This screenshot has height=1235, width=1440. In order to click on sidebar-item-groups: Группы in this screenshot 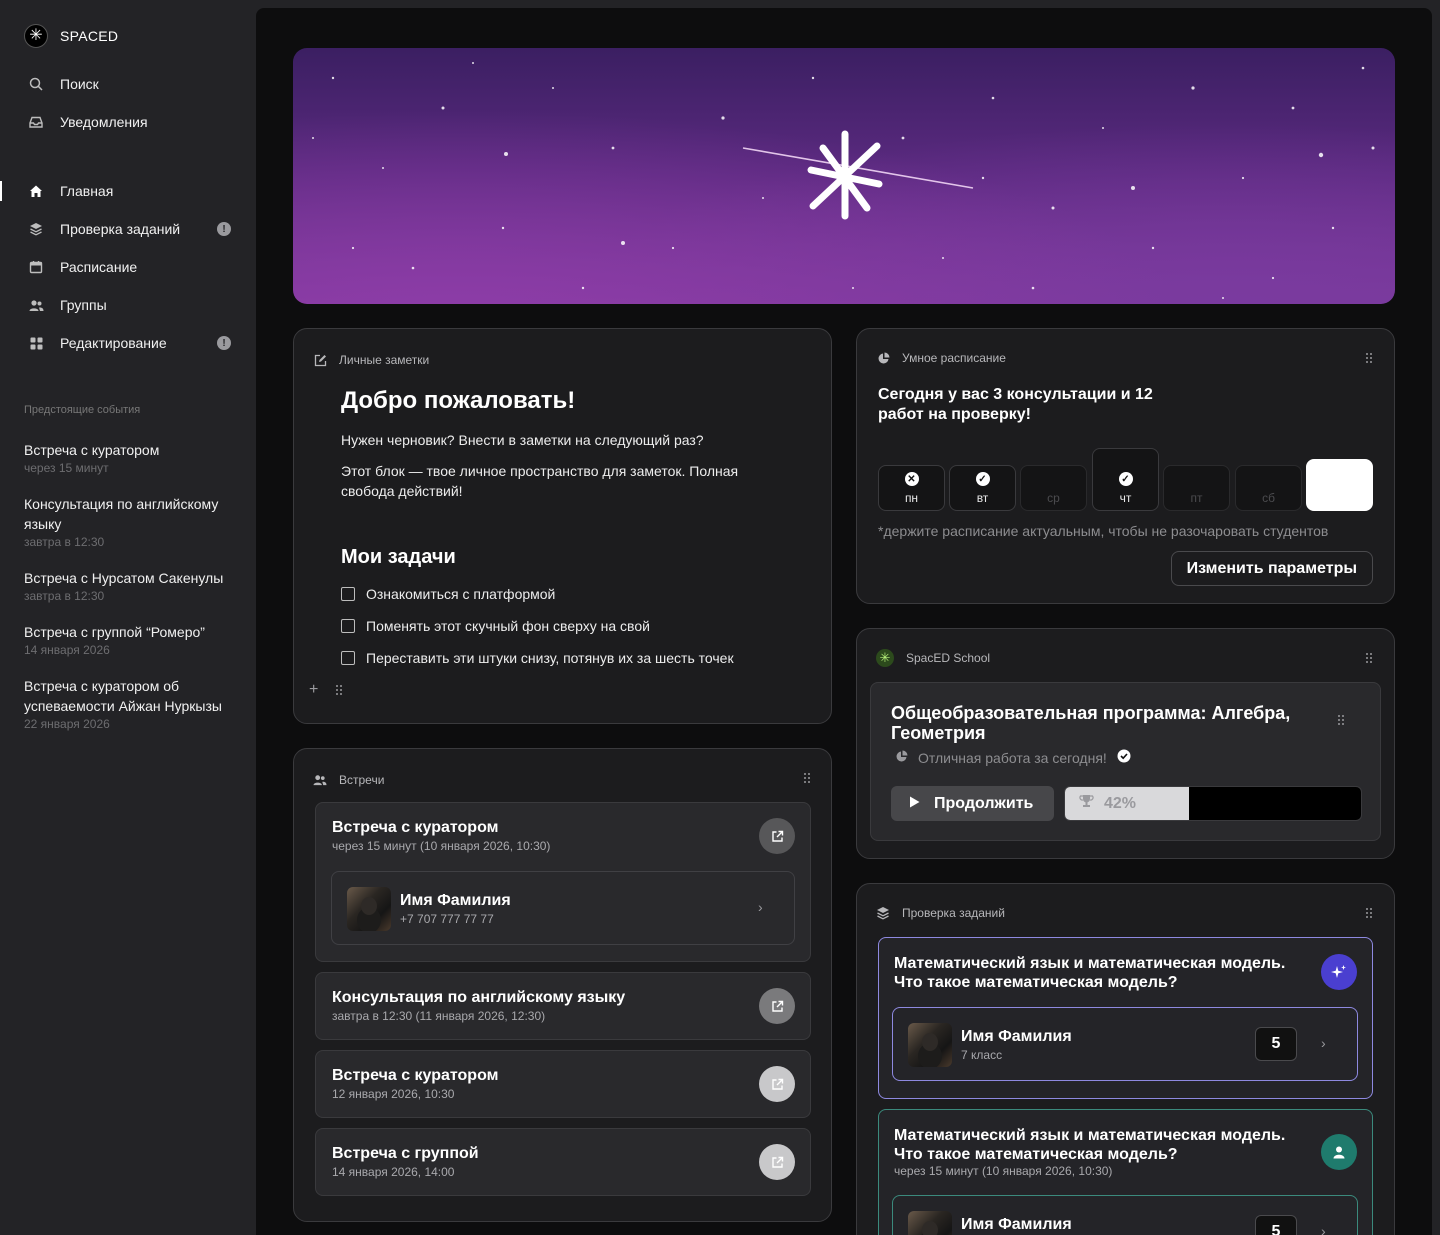, I will do `click(128, 305)`.